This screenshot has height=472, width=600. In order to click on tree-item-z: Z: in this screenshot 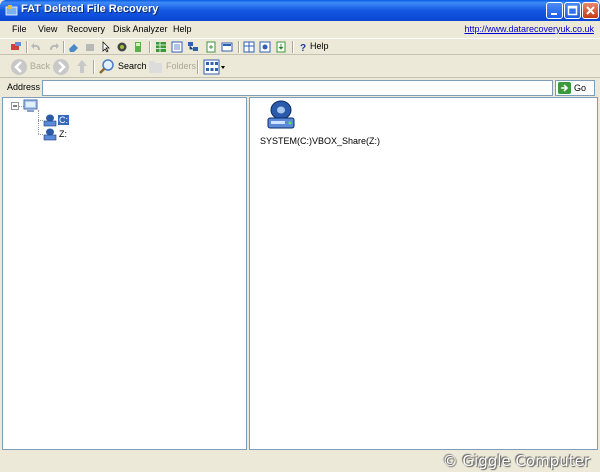, I will do `click(58, 134)`.